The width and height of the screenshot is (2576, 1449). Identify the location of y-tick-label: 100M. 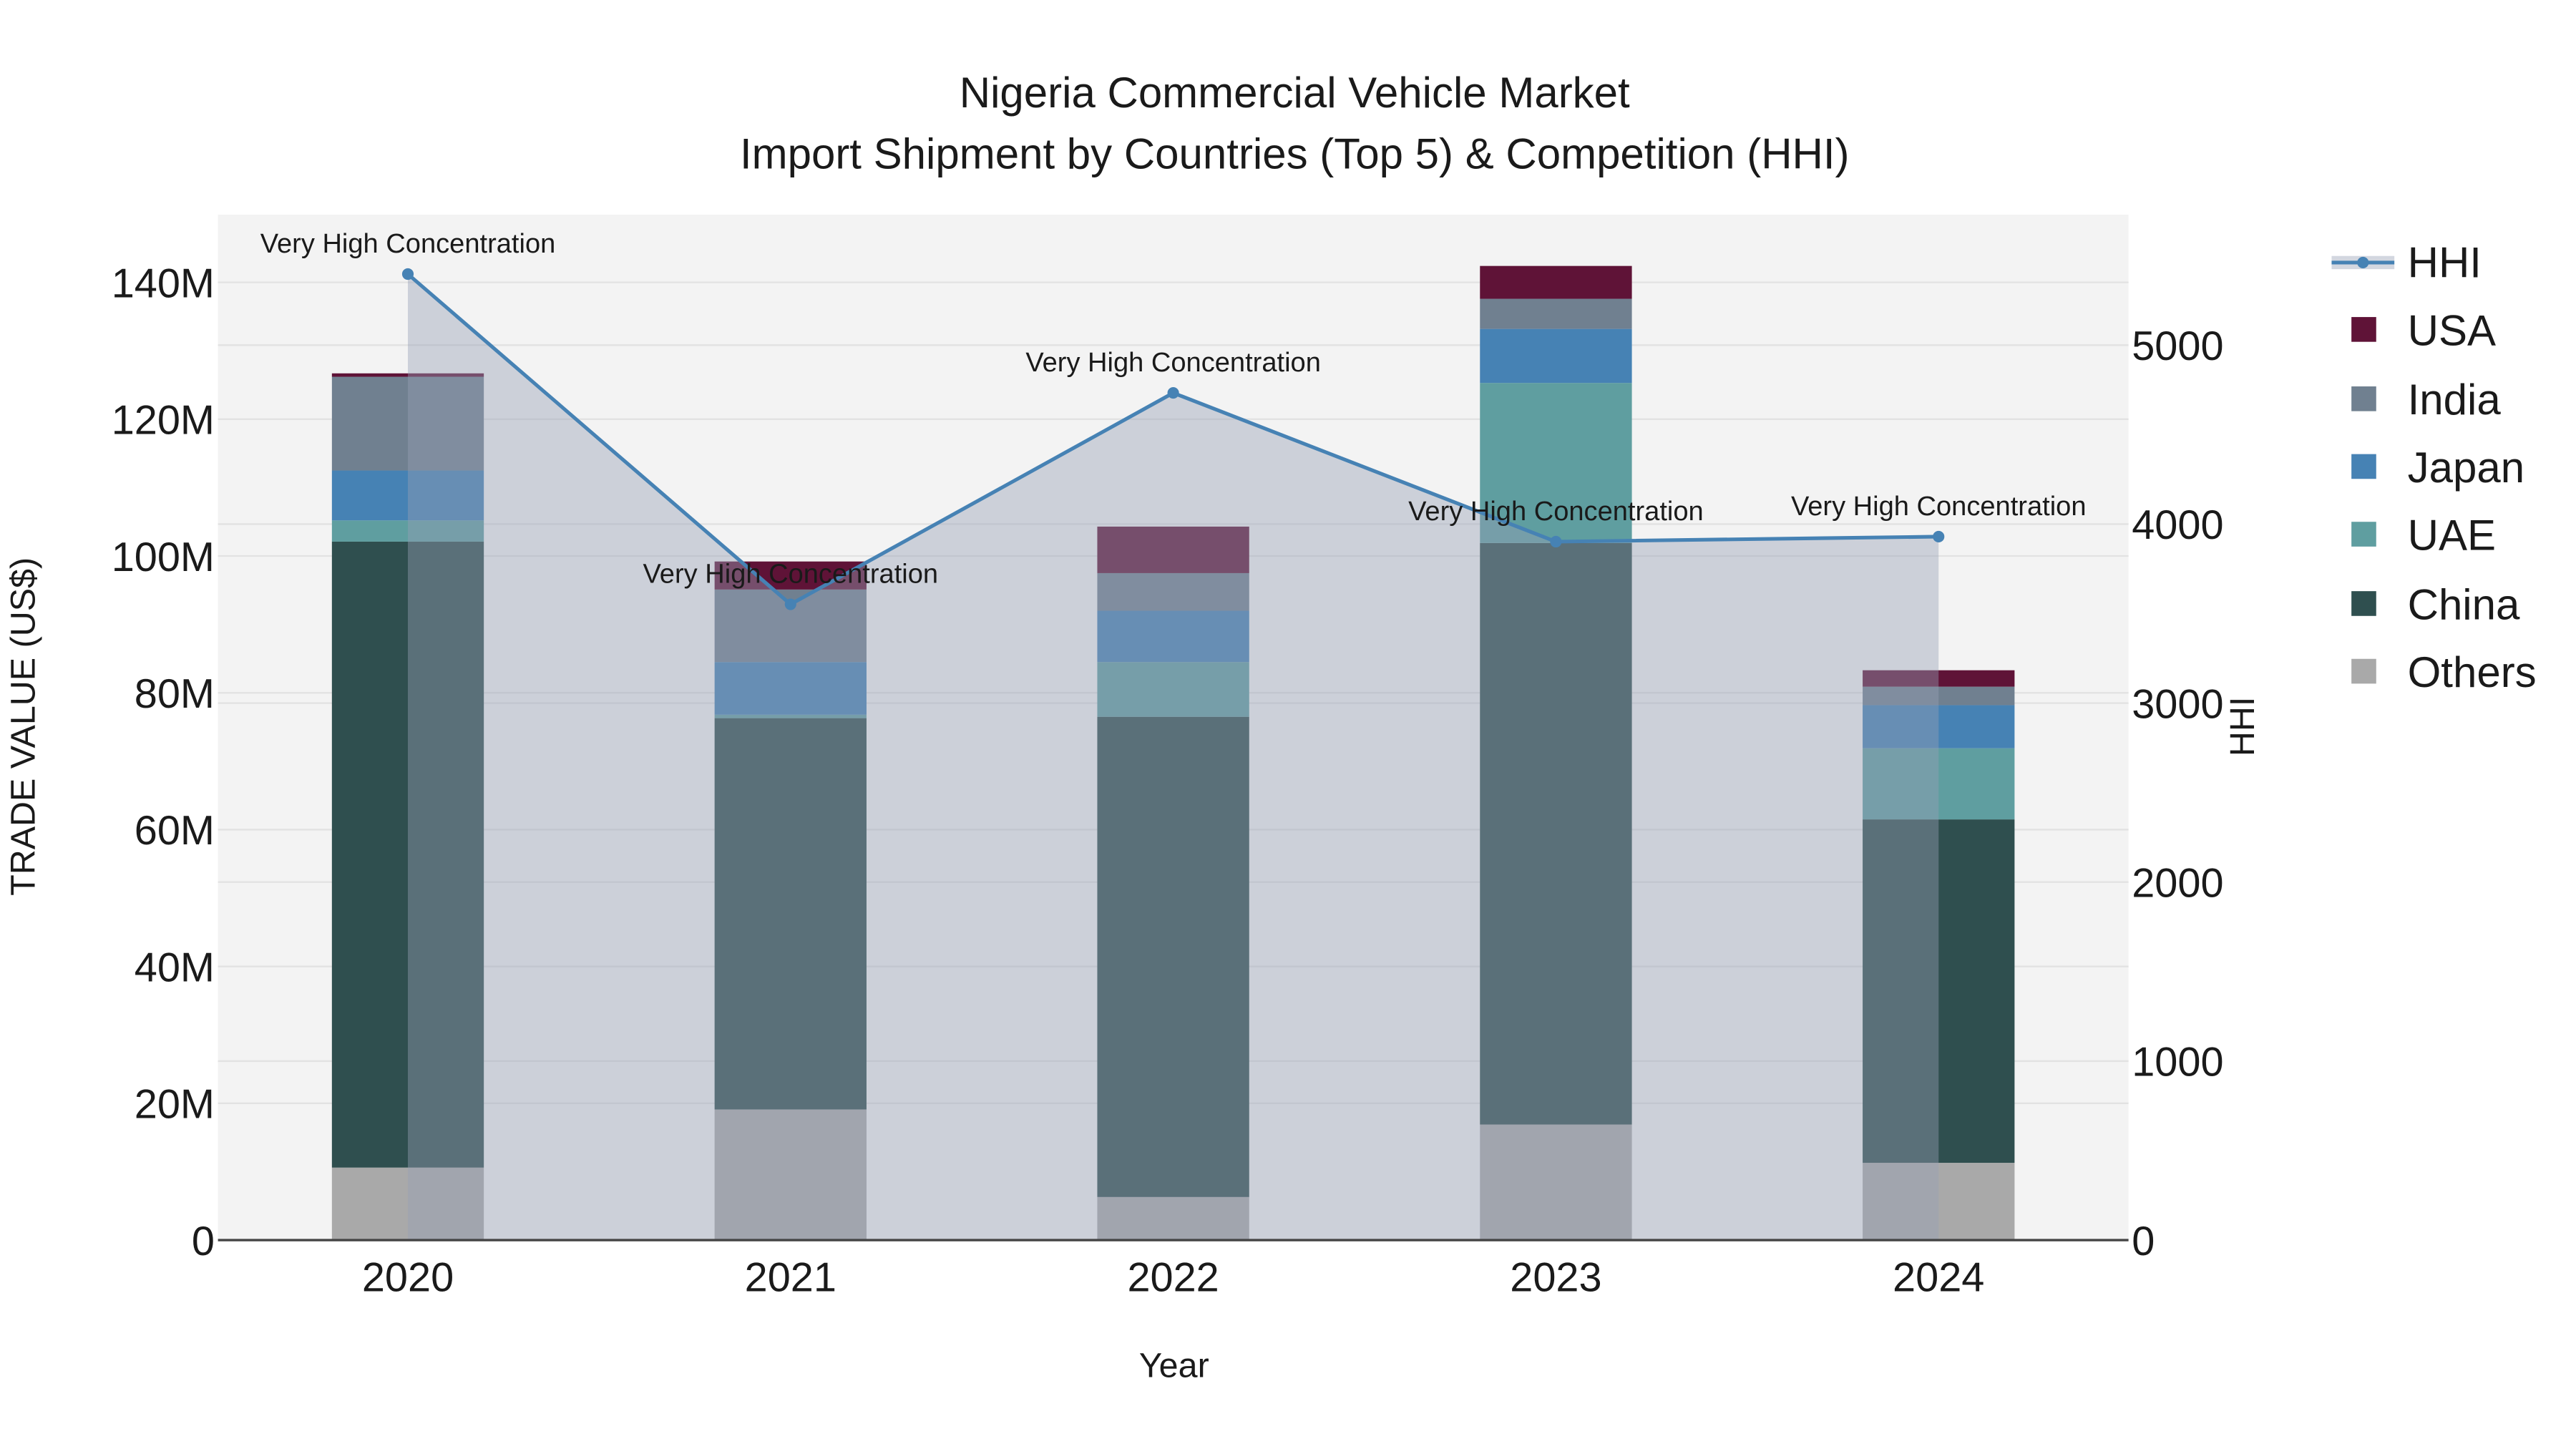
(163, 557).